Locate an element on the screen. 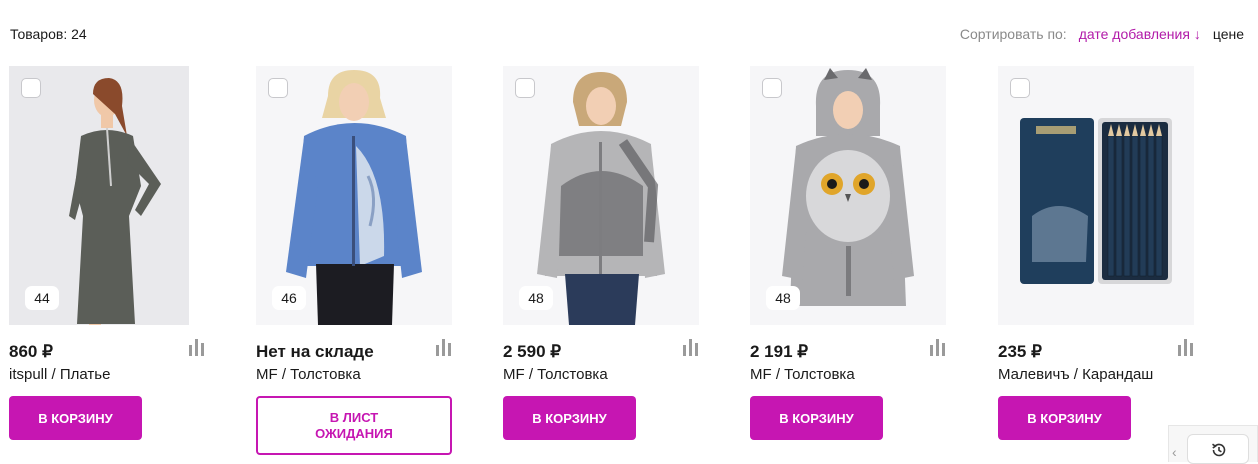 The image size is (1258, 464). product-card: 48 2 191 ₽ MF / Толстовка В КОРЗИНУ is located at coordinates (848, 264).